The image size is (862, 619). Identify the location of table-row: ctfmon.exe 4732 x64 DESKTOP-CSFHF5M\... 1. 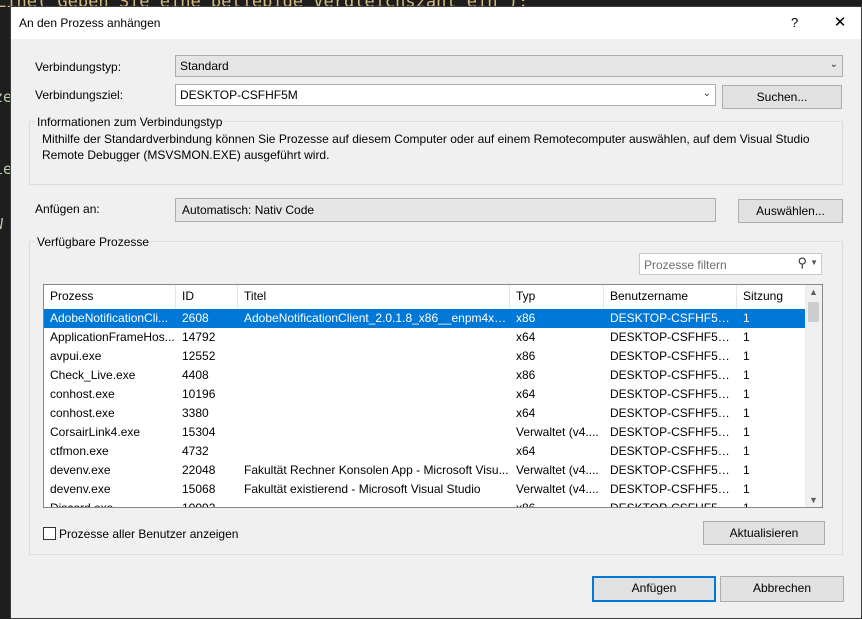
(425, 451).